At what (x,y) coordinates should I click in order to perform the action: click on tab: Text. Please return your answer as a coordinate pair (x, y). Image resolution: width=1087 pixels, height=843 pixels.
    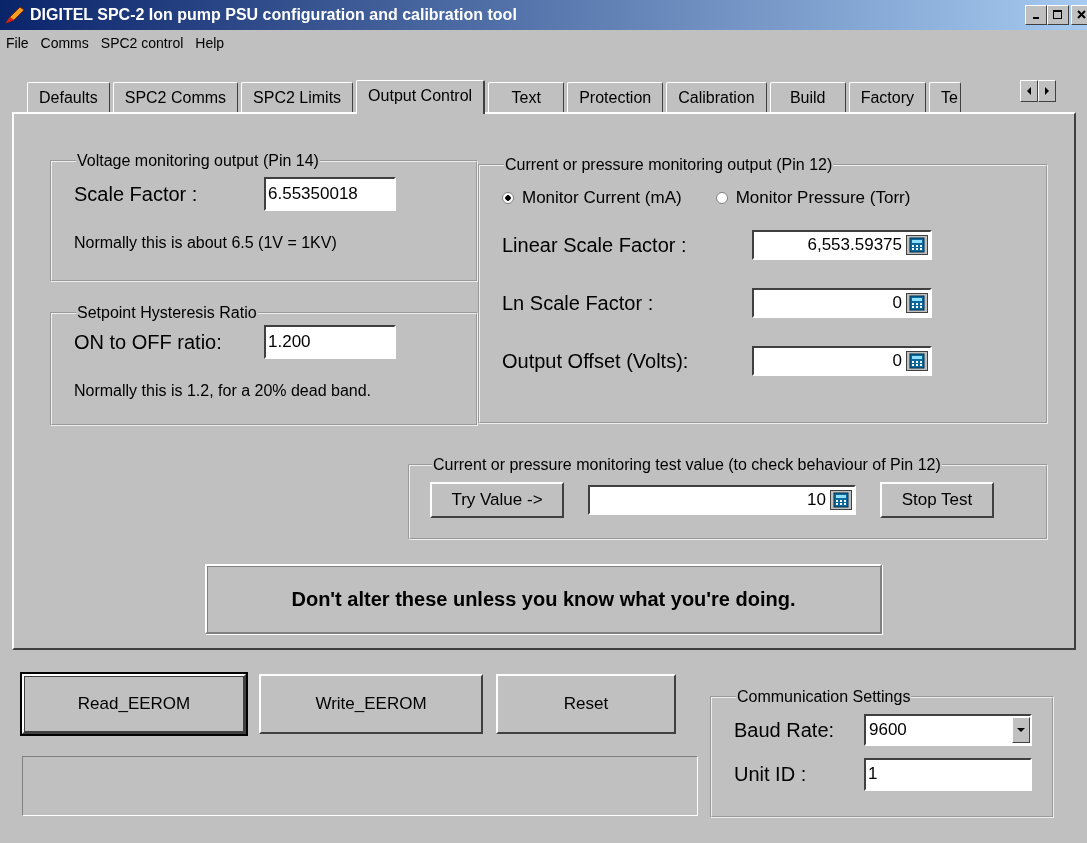
    Looking at the image, I should click on (526, 97).